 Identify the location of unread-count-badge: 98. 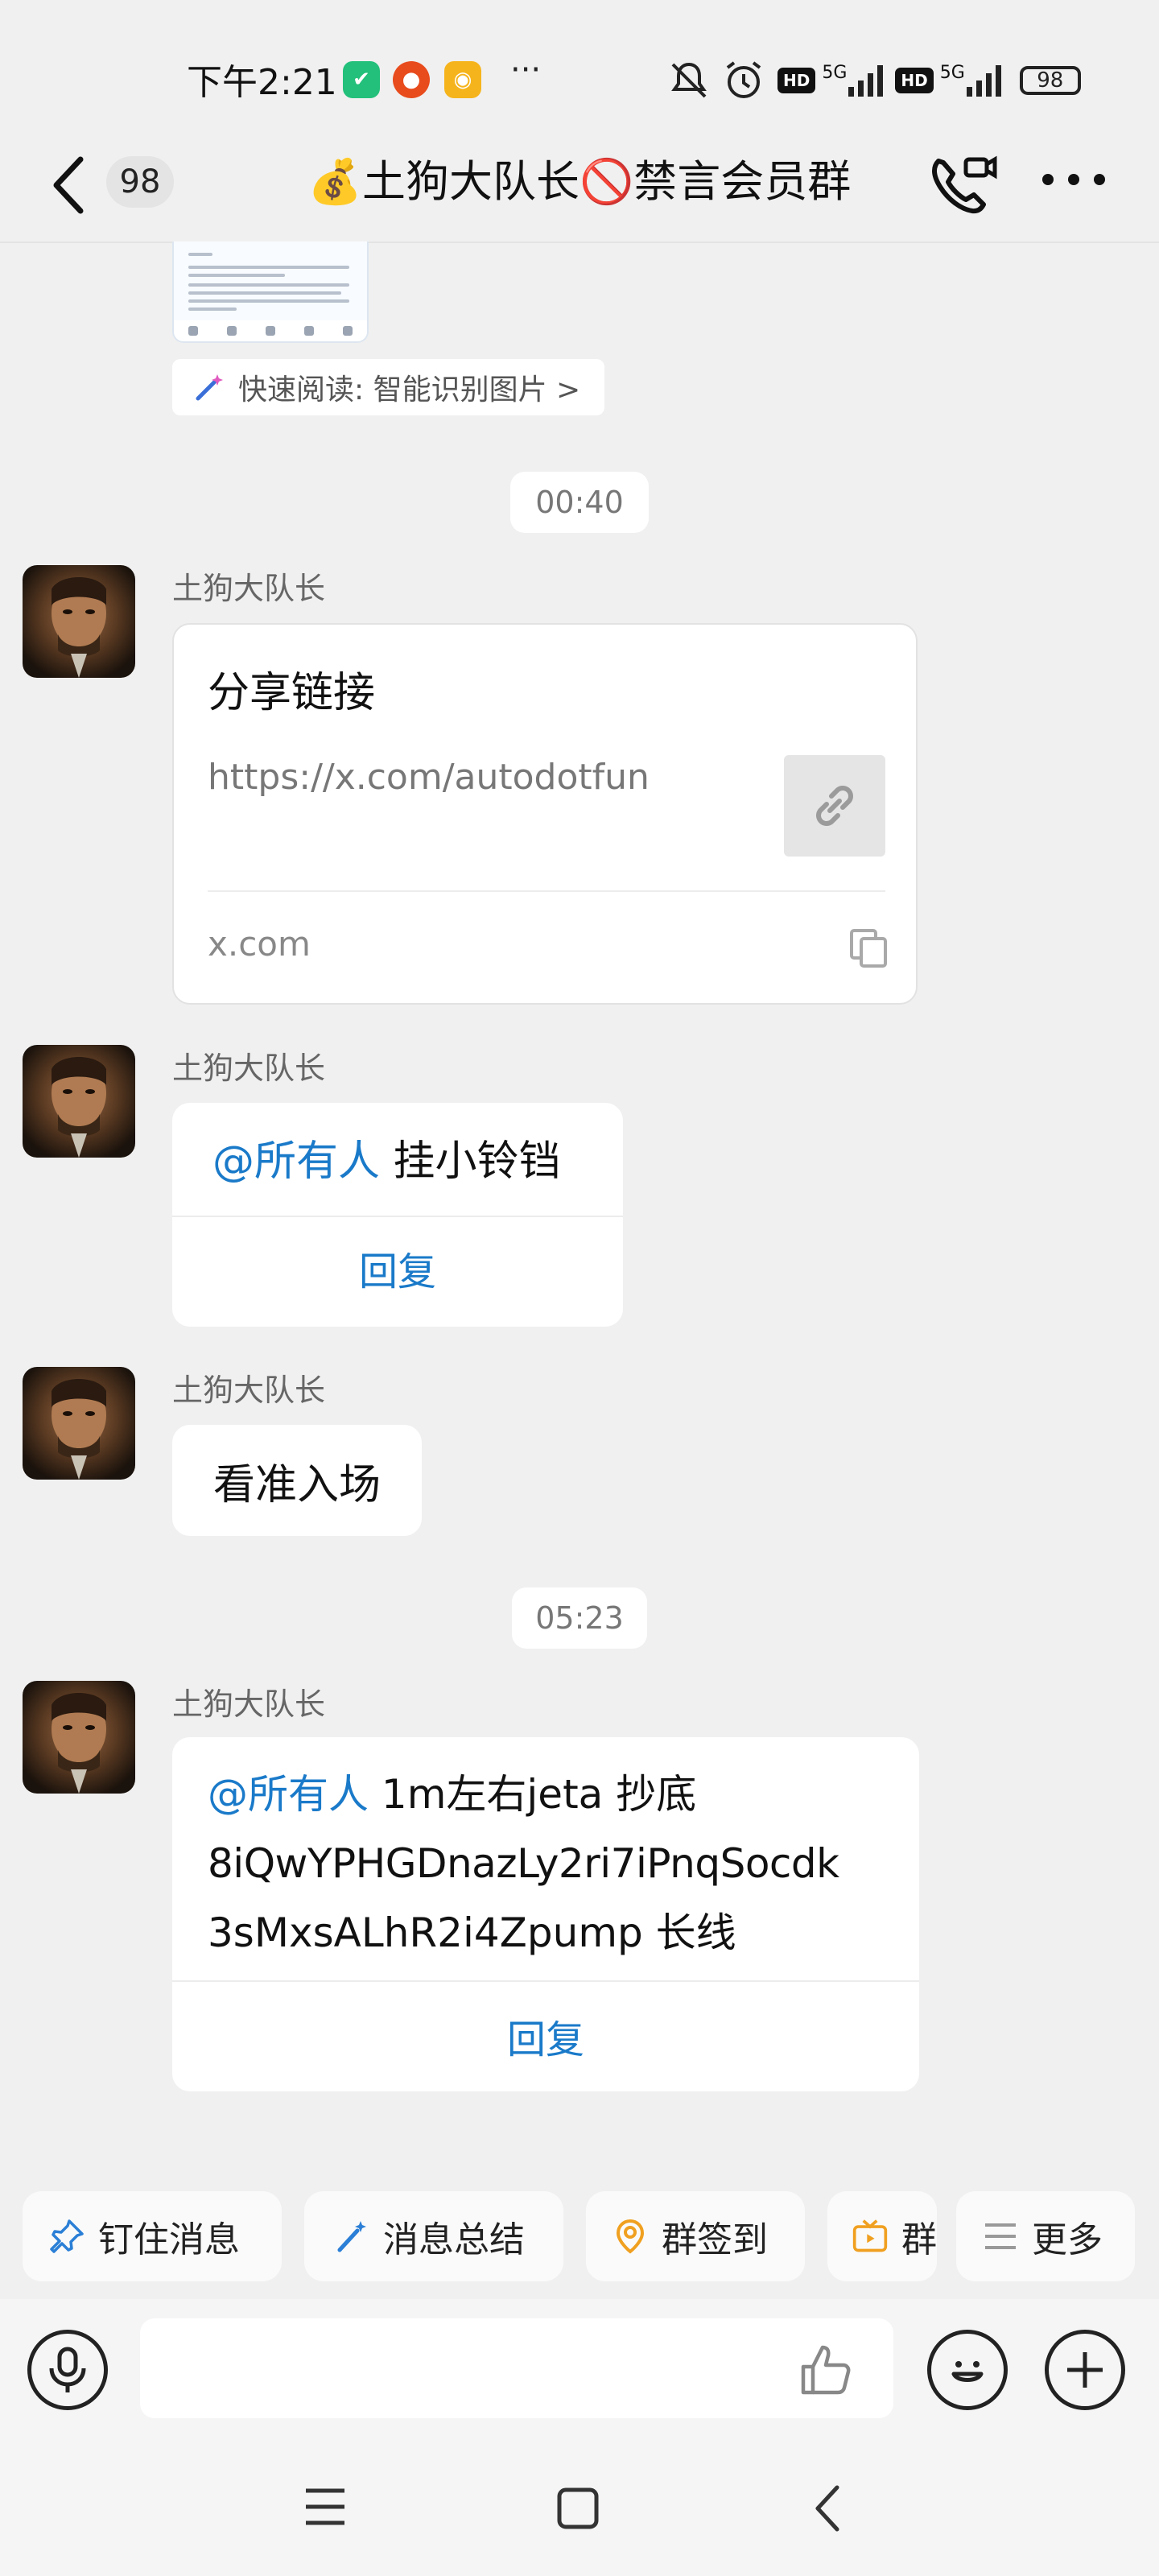
(140, 182).